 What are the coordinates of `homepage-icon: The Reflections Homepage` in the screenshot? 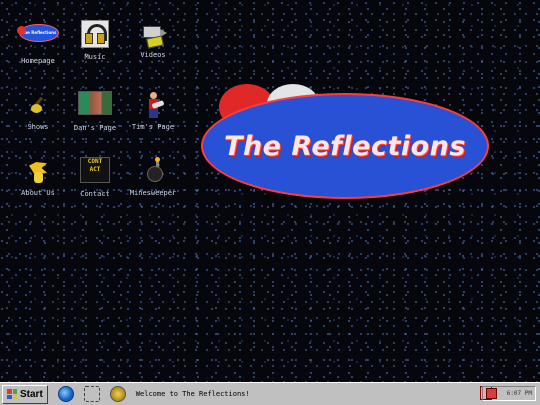 It's located at (38, 41).